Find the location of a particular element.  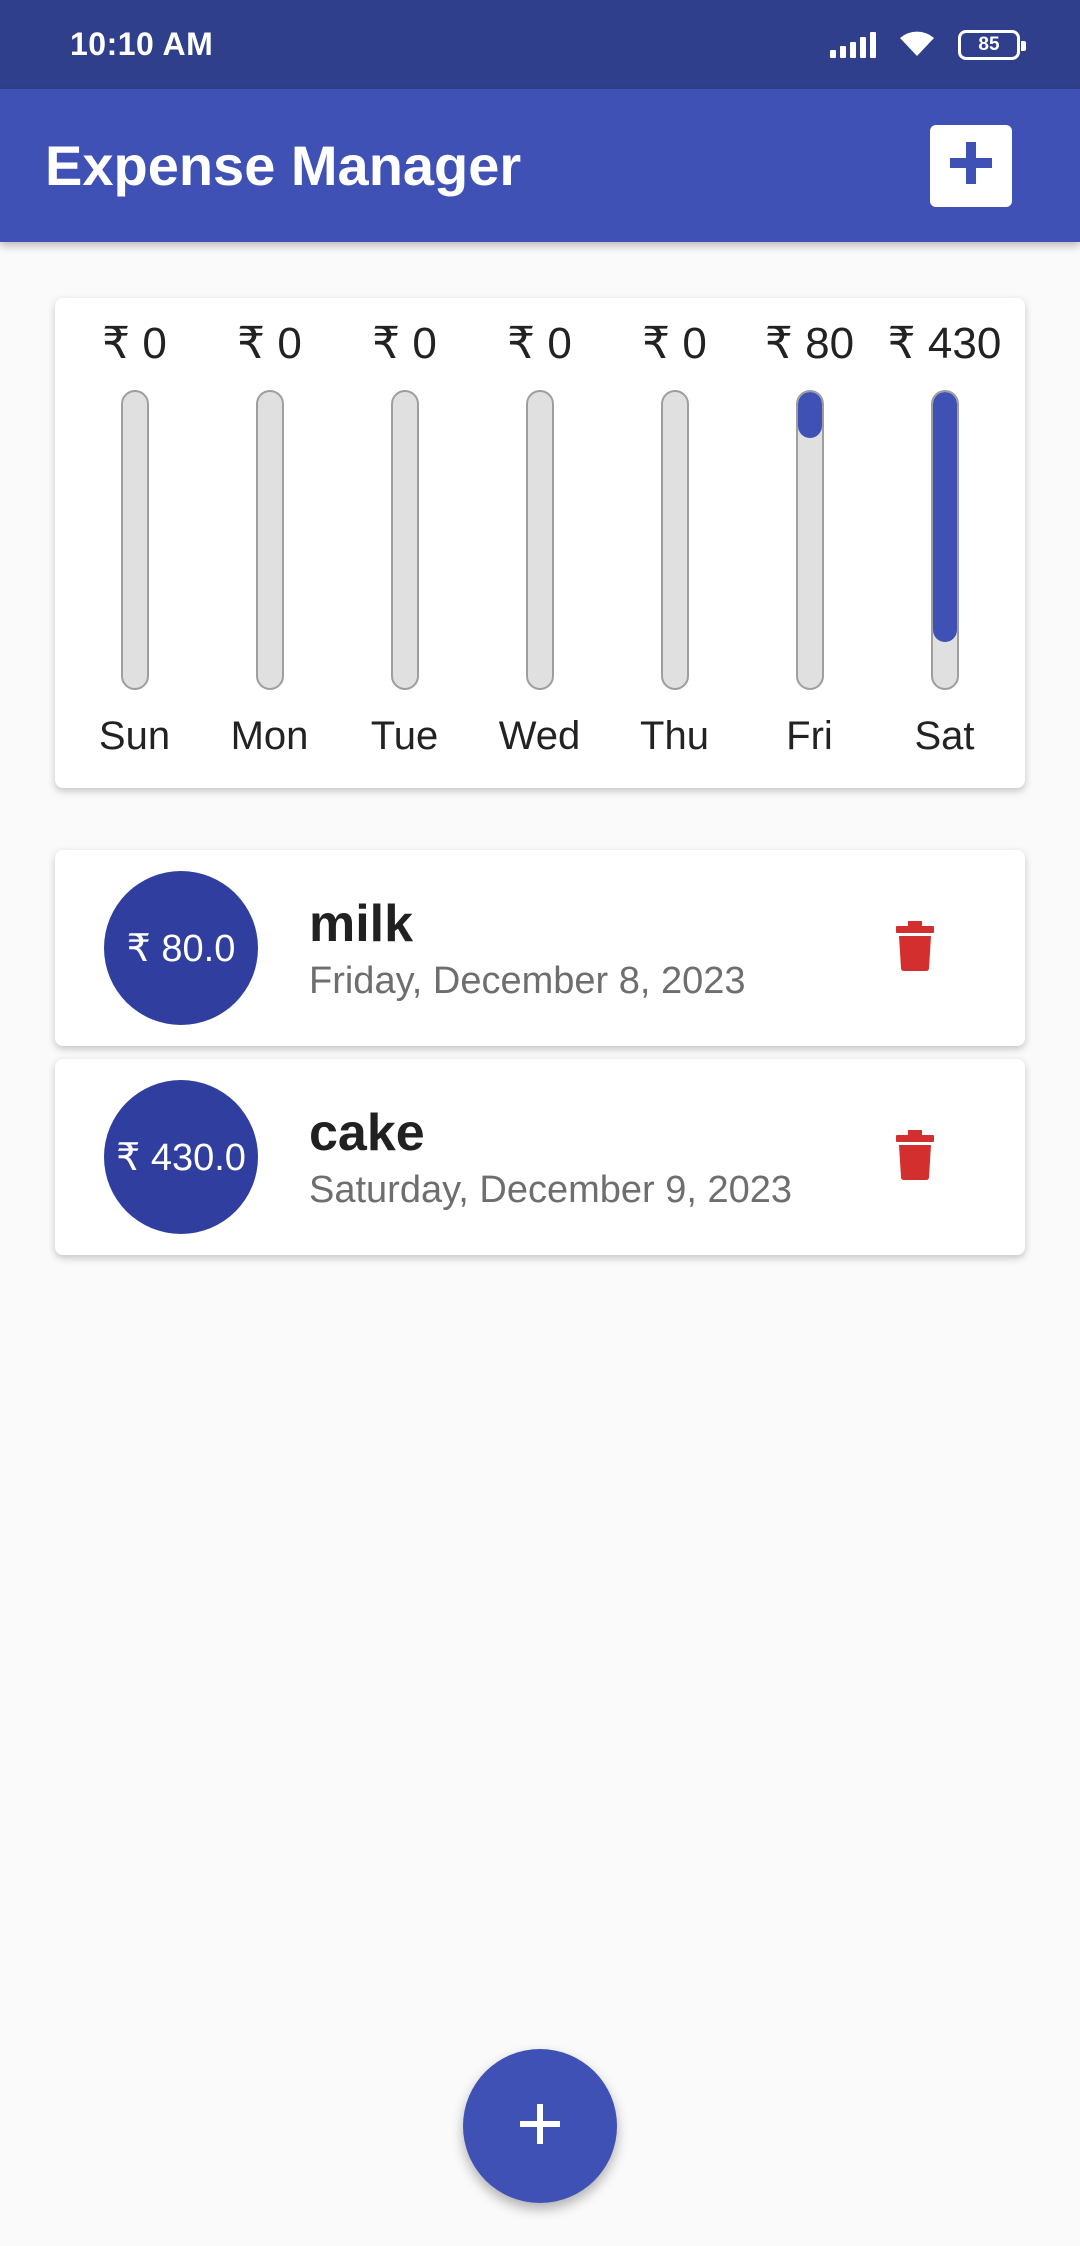

signal-icon is located at coordinates (853, 44).